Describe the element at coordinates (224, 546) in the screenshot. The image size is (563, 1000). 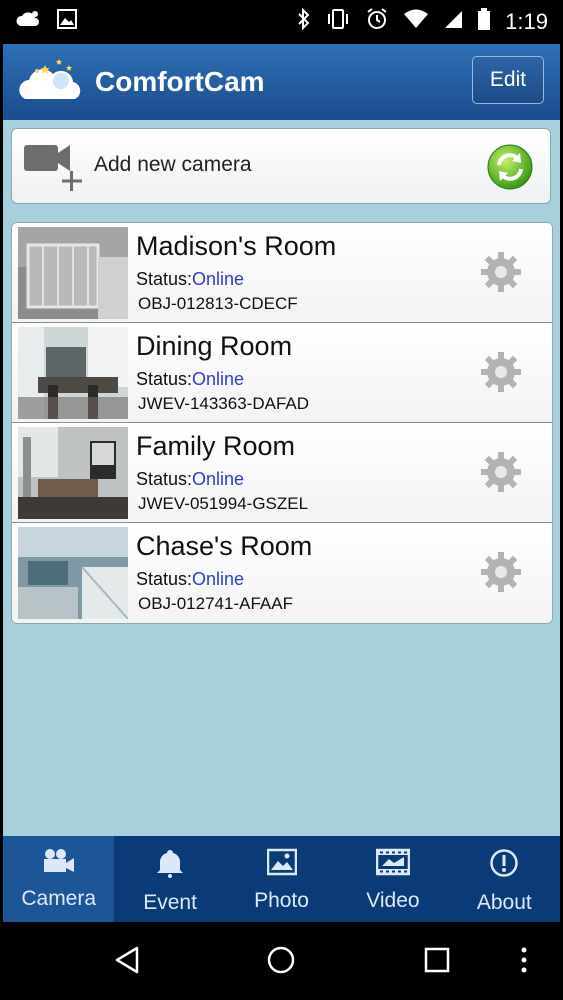
I see `camera-name: Chase's Room` at that location.